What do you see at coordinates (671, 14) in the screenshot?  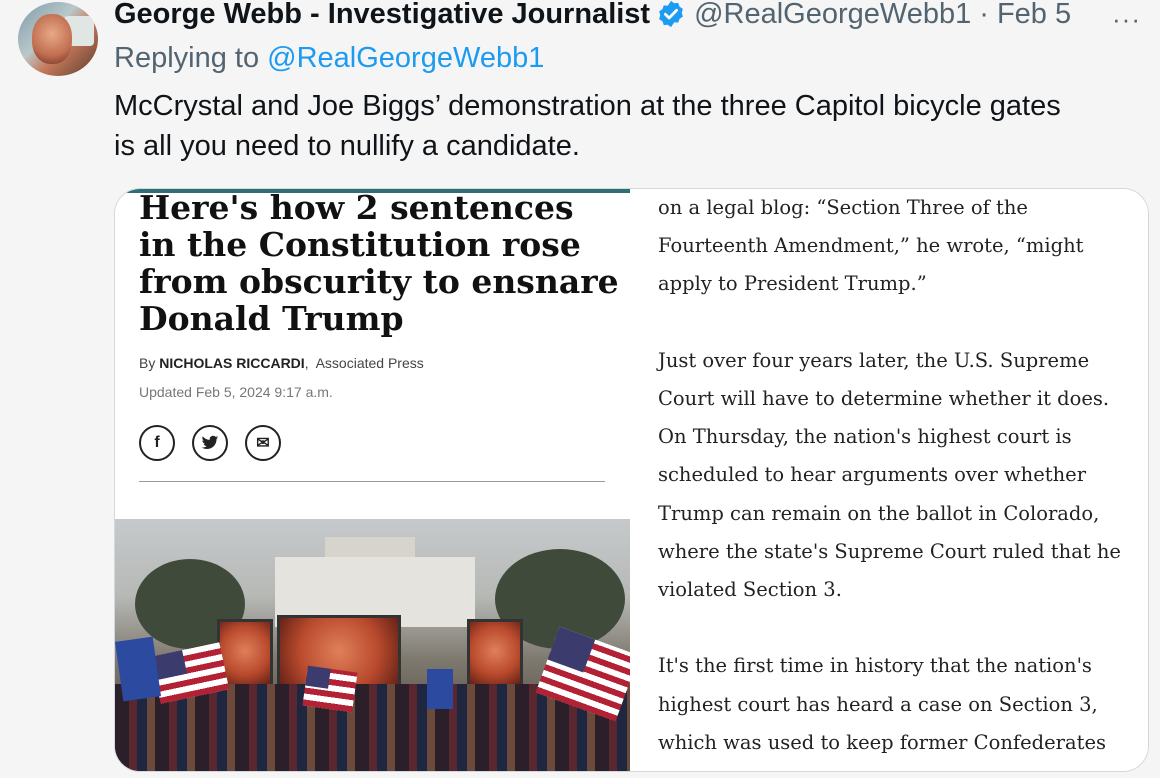 I see `verified-badge-icon` at bounding box center [671, 14].